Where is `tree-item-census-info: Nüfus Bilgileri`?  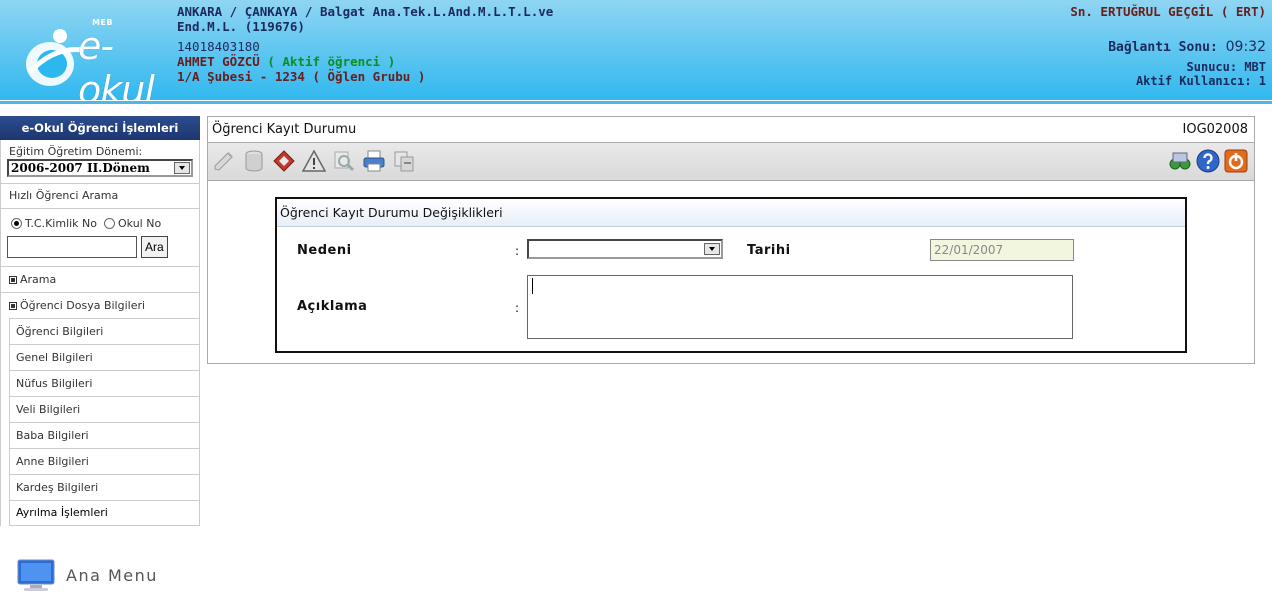
tree-item-census-info: Nüfus Bilgileri is located at coordinates (104, 383).